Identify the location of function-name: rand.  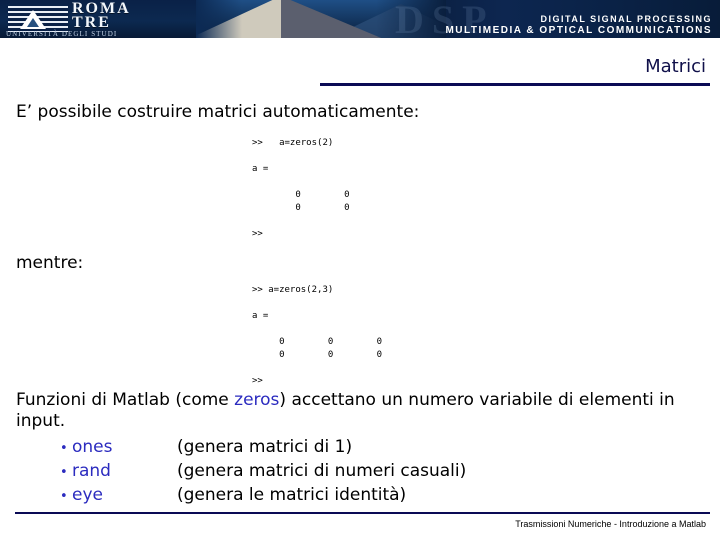
(91, 471).